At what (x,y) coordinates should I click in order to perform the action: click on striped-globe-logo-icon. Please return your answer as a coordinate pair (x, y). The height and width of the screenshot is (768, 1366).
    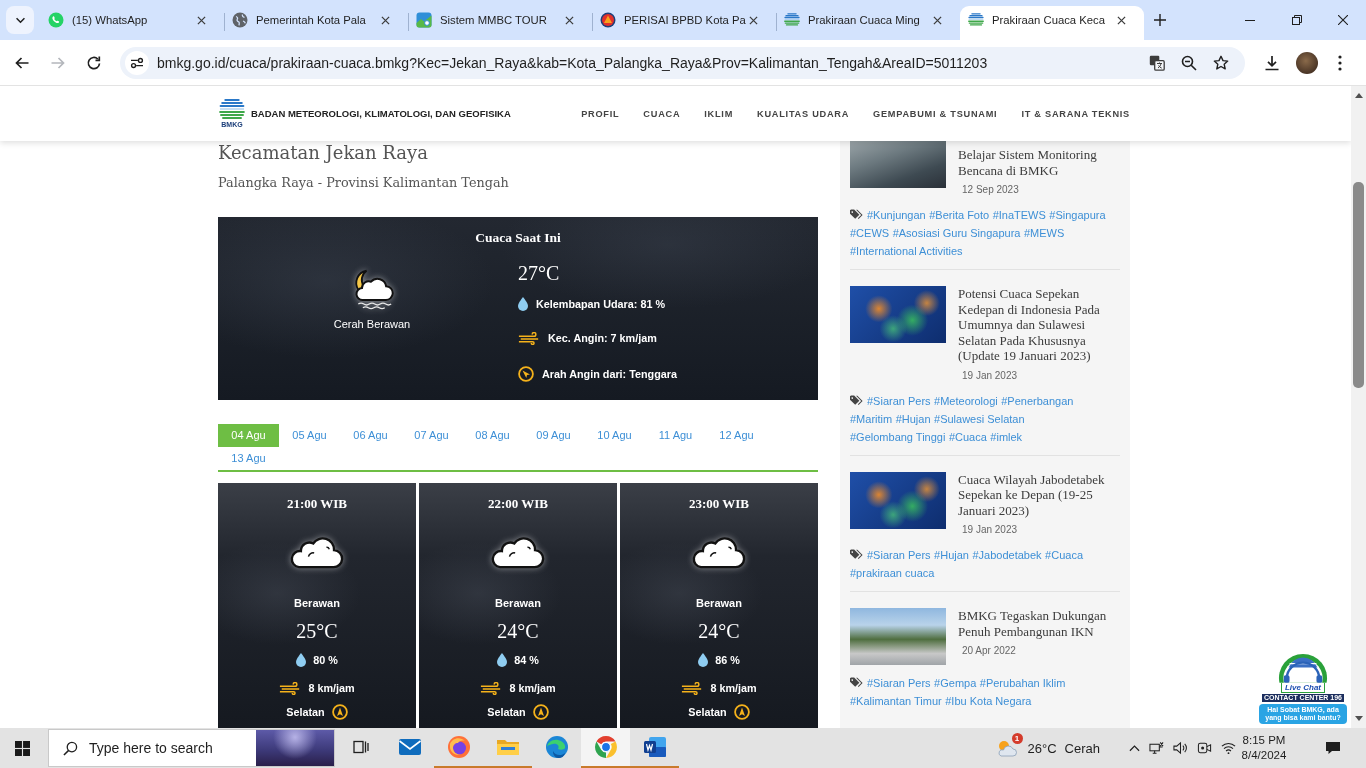
    Looking at the image, I should click on (232, 109).